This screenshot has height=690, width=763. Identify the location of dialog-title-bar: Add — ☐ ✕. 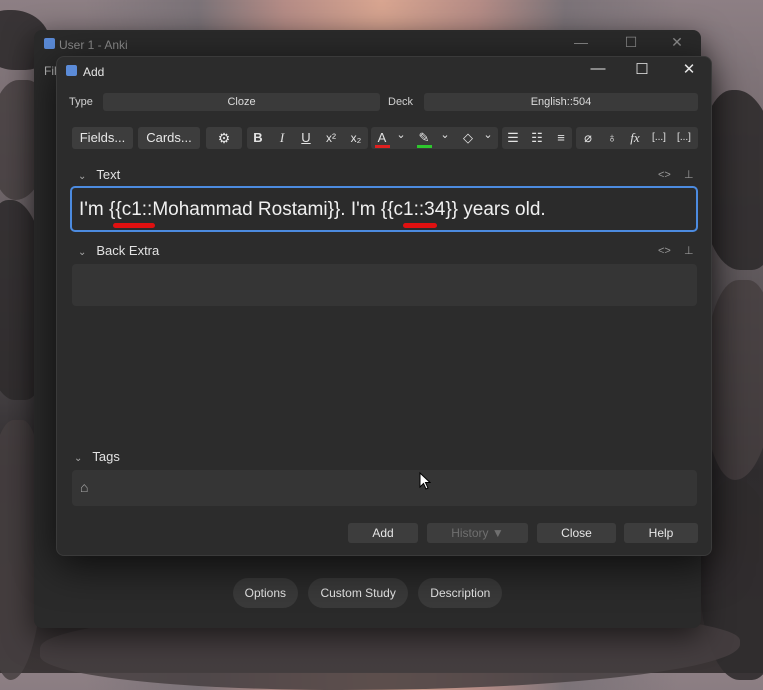
(384, 71).